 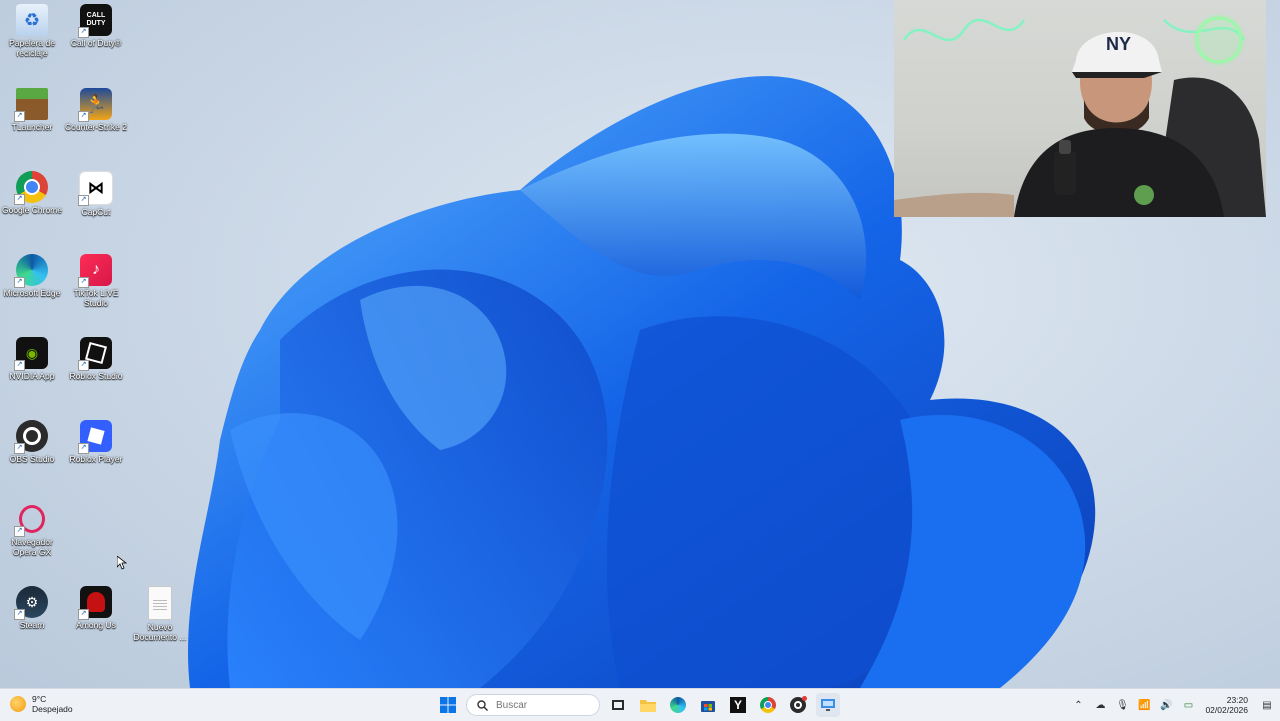 I want to click on taskbar-search, so click(x=533, y=705).